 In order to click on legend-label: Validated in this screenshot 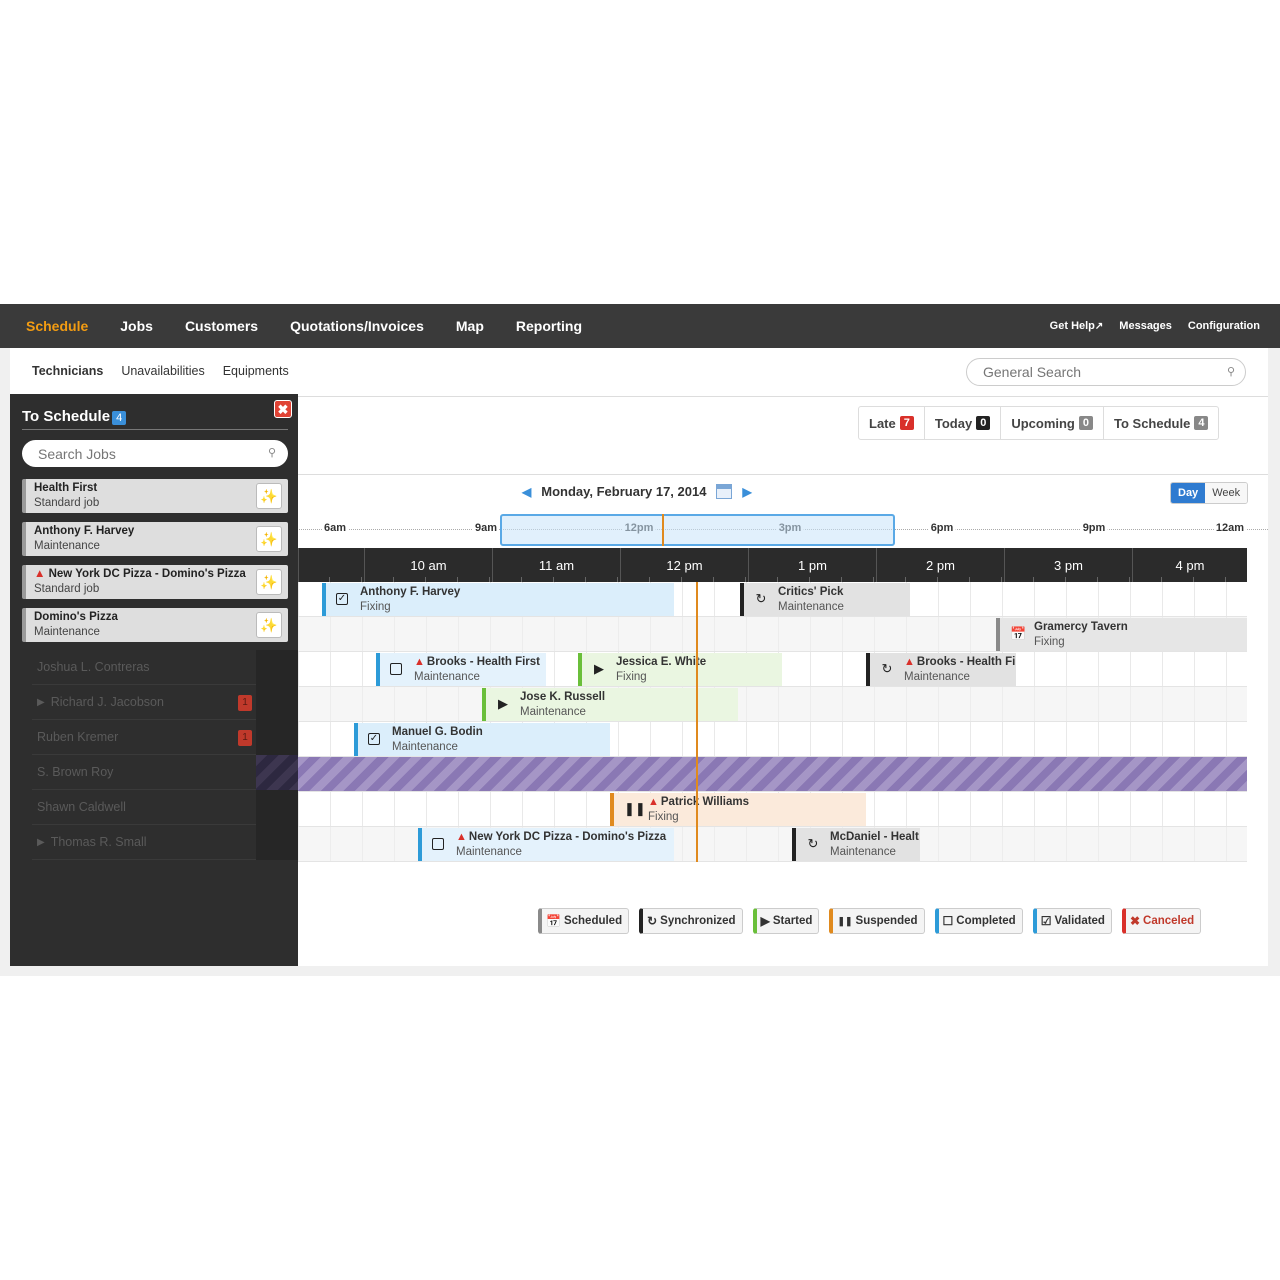, I will do `click(1079, 921)`.